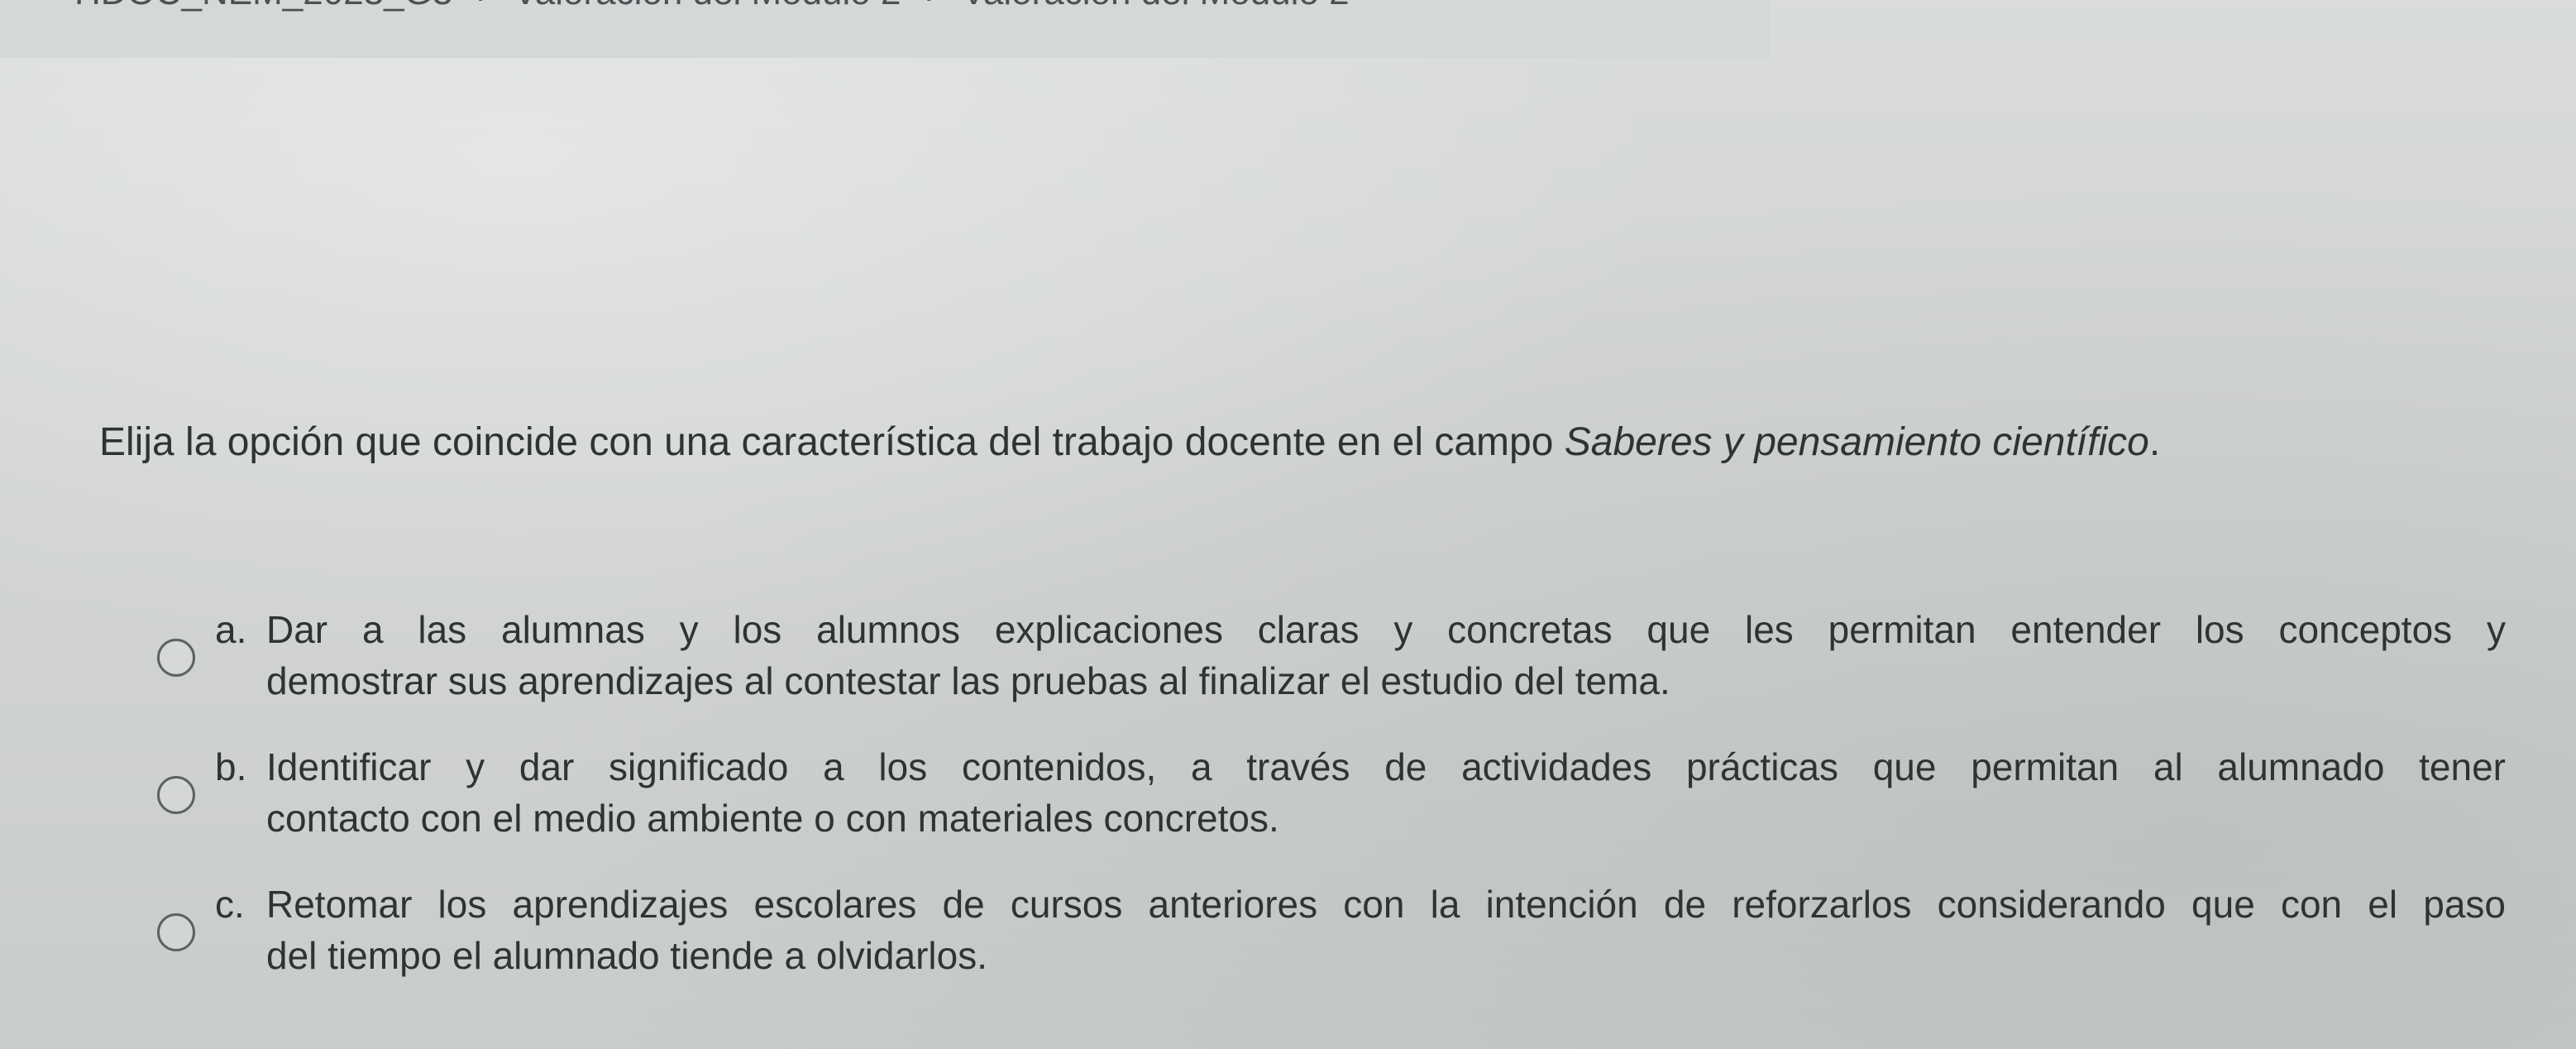 This screenshot has height=1049, width=2576. I want to click on option-letter-c: c., so click(230, 904).